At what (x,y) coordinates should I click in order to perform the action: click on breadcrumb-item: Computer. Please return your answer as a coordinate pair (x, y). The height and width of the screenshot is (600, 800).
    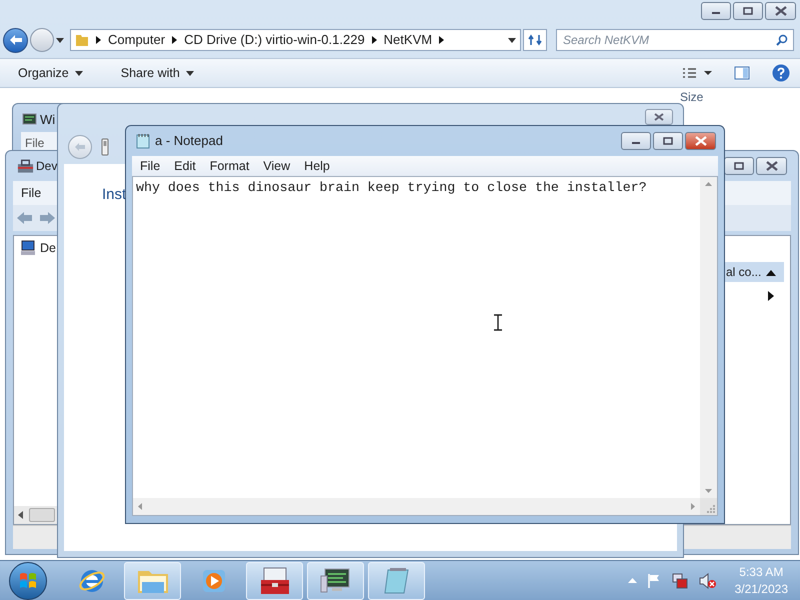
    Looking at the image, I should click on (137, 40).